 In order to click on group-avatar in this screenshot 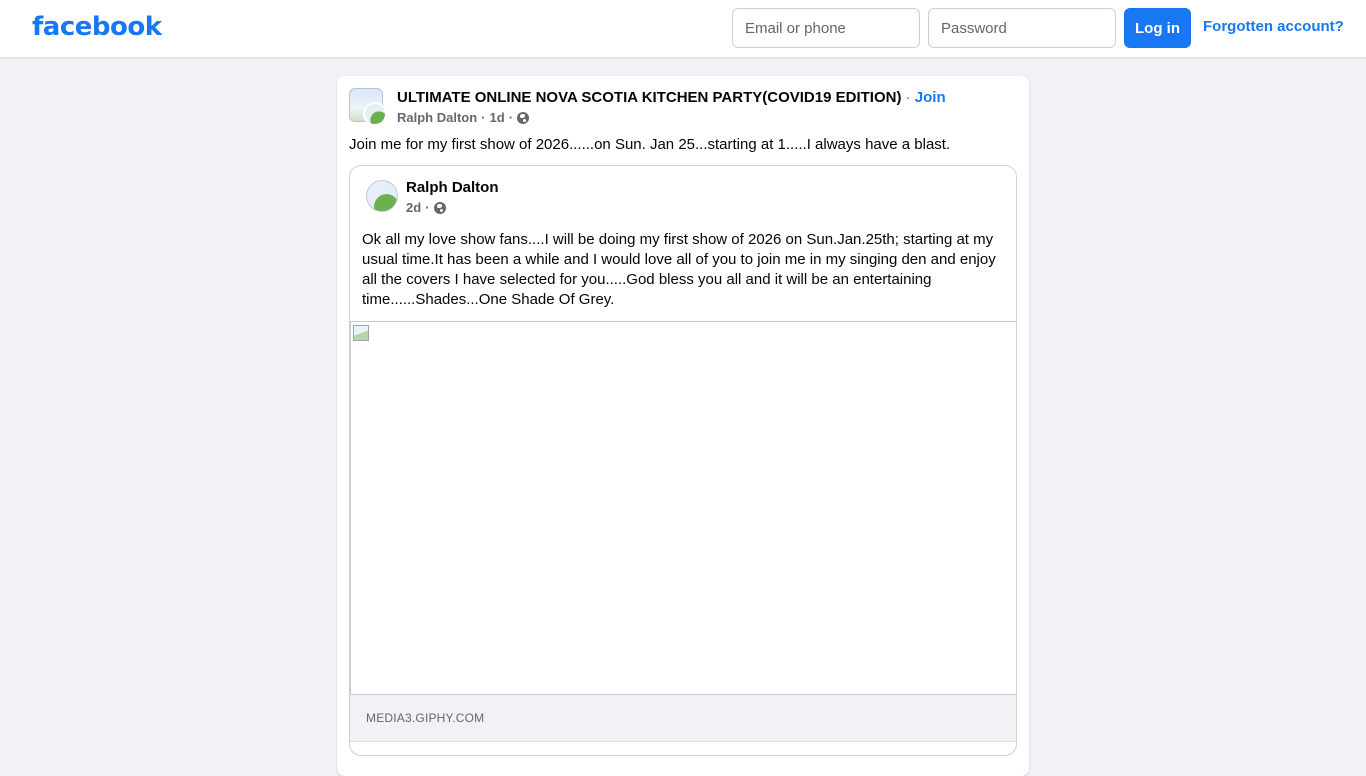, I will do `click(368, 107)`.